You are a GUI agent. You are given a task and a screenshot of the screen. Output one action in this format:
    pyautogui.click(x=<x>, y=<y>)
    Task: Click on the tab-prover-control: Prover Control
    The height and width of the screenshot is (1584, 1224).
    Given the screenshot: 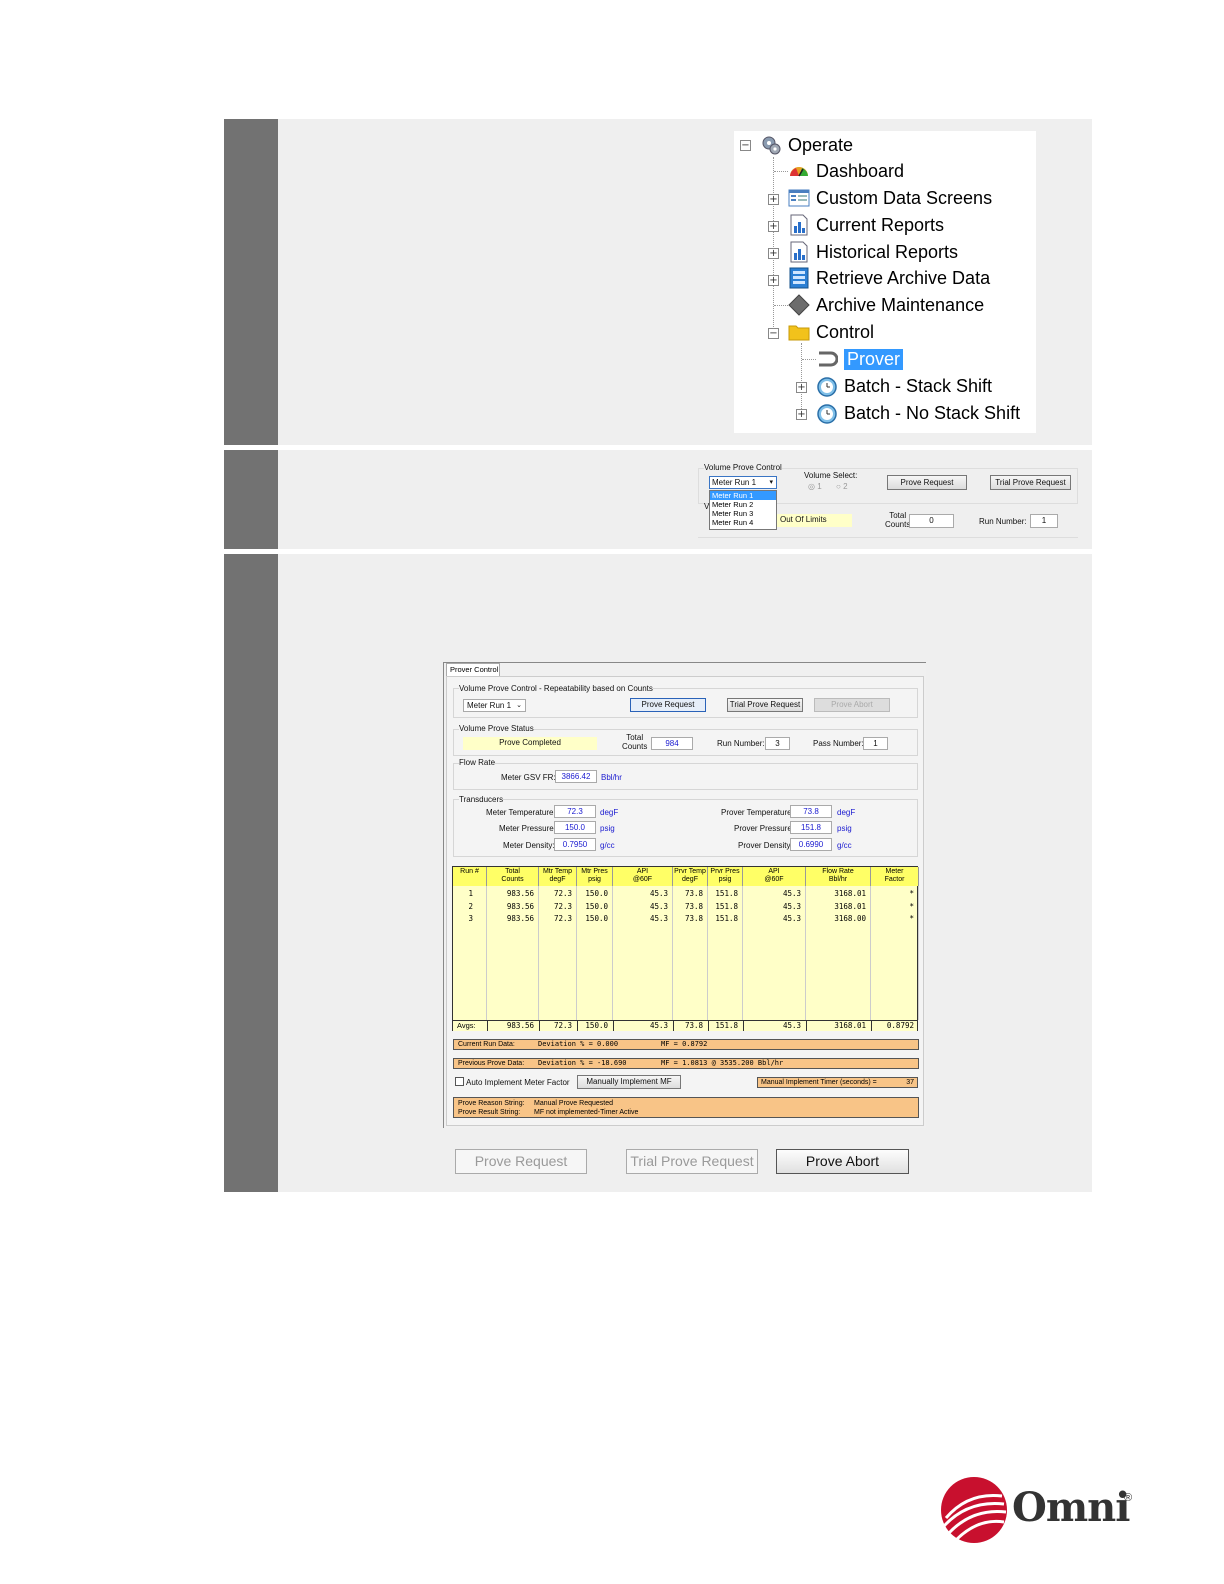 What is the action you would take?
    pyautogui.click(x=473, y=669)
    